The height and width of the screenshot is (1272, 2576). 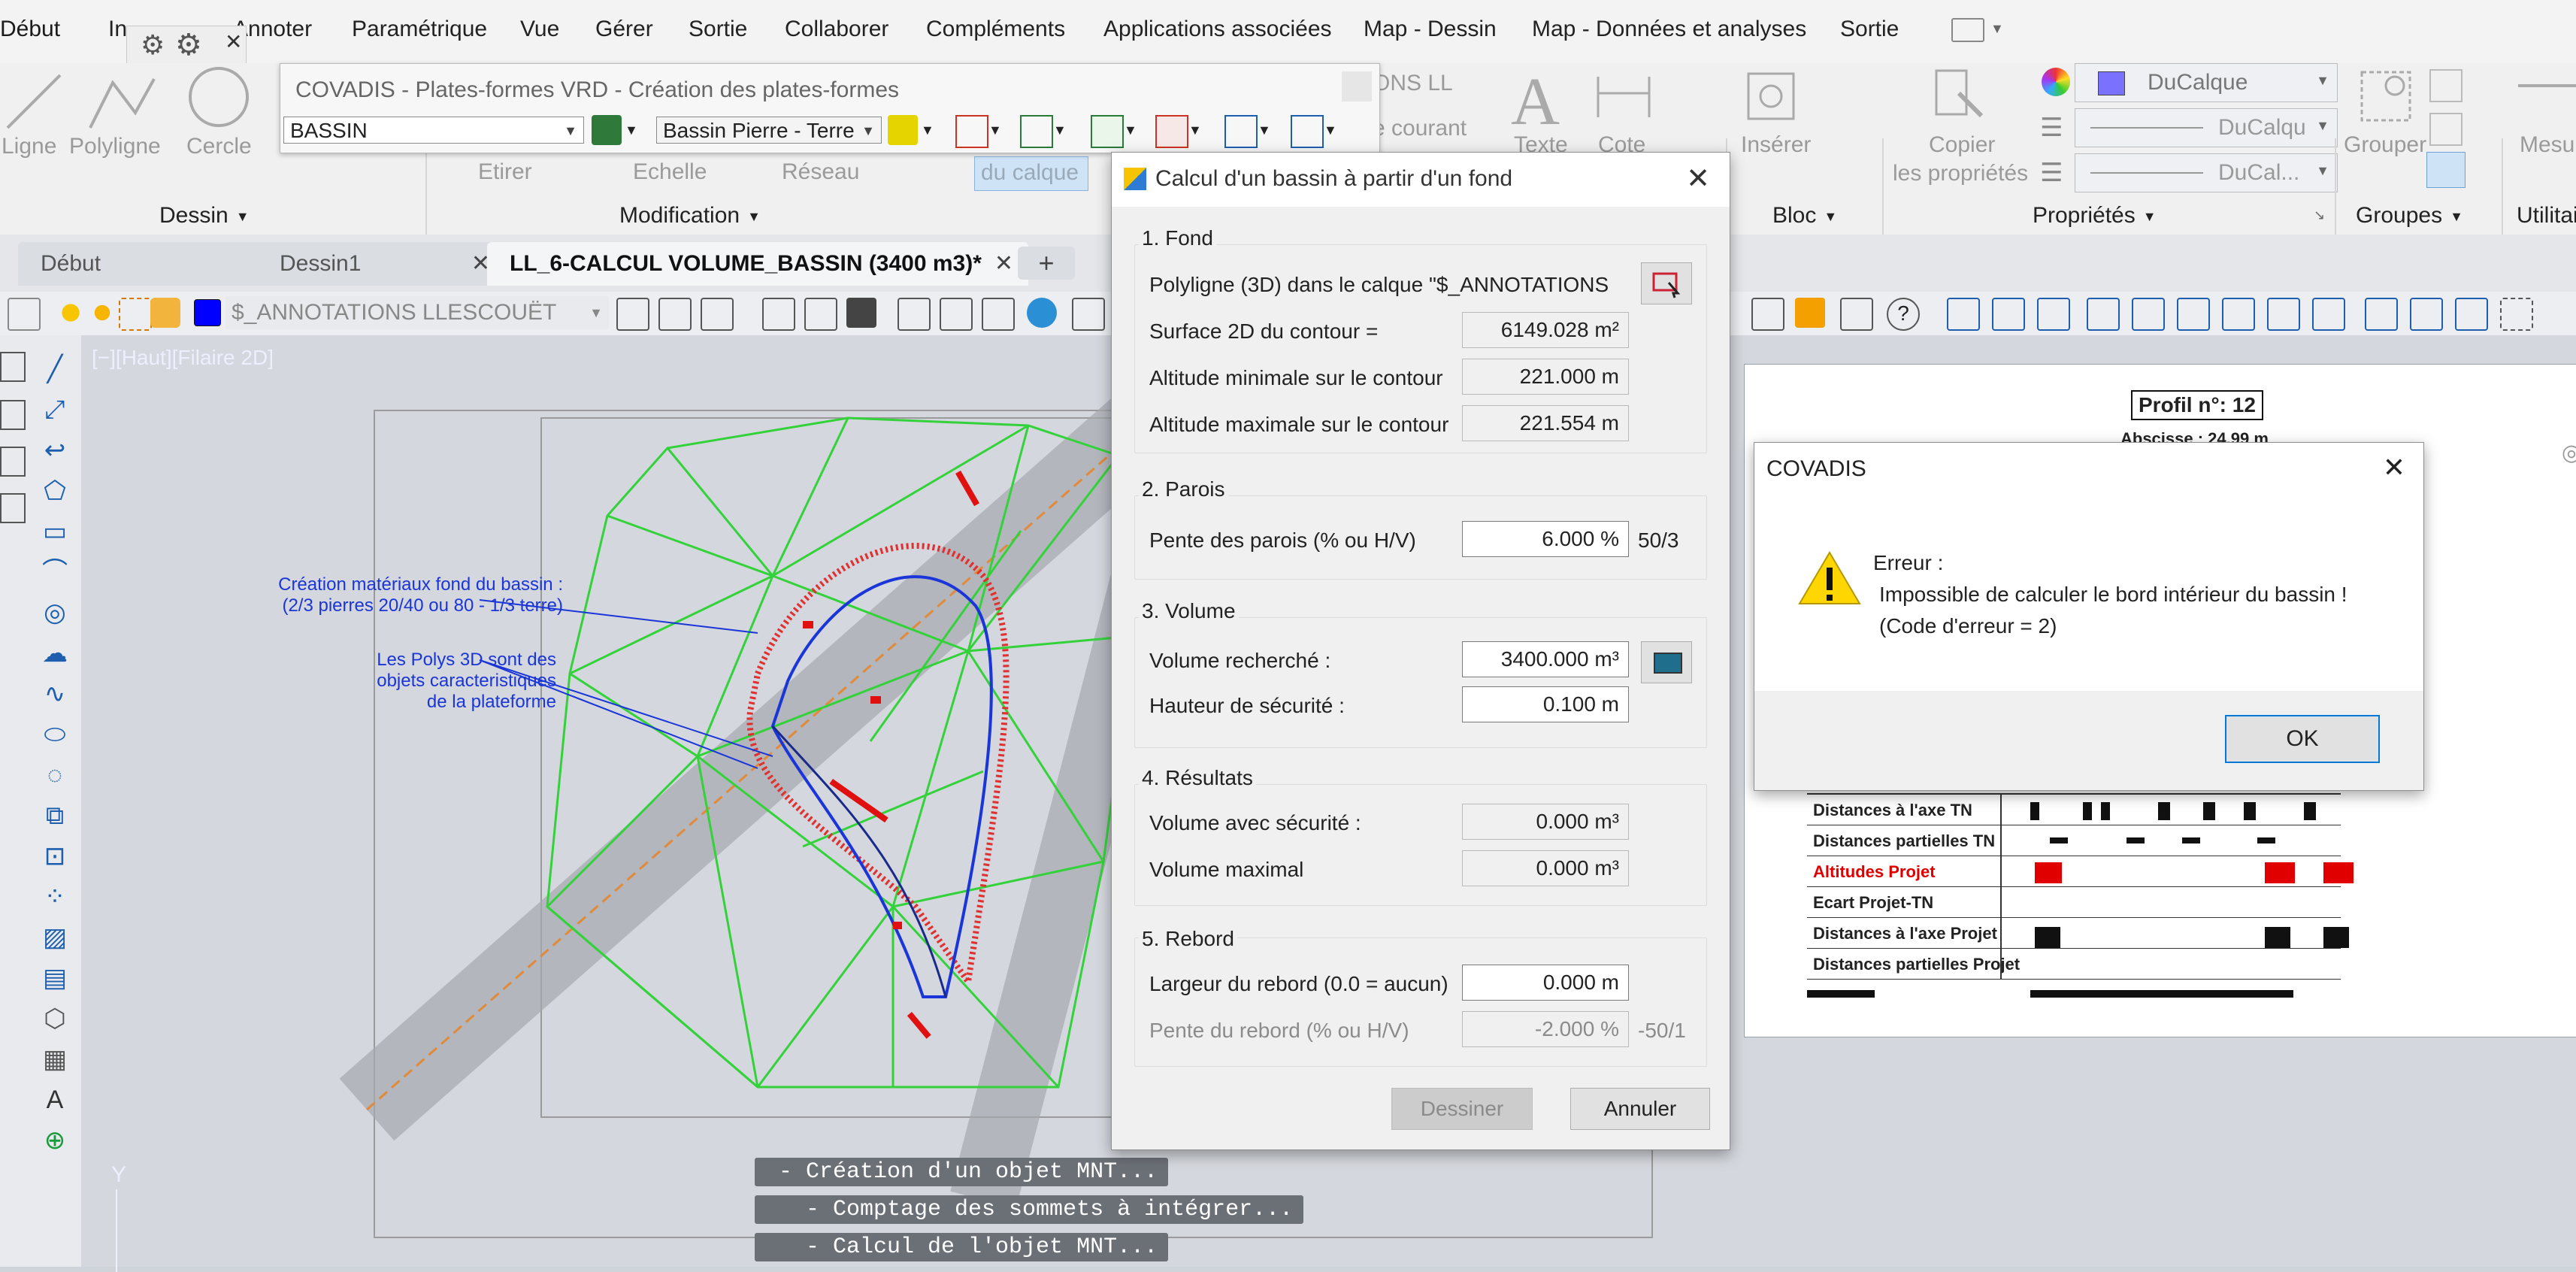 What do you see at coordinates (55, 978) in the screenshot?
I see `gradient-icon: ▤` at bounding box center [55, 978].